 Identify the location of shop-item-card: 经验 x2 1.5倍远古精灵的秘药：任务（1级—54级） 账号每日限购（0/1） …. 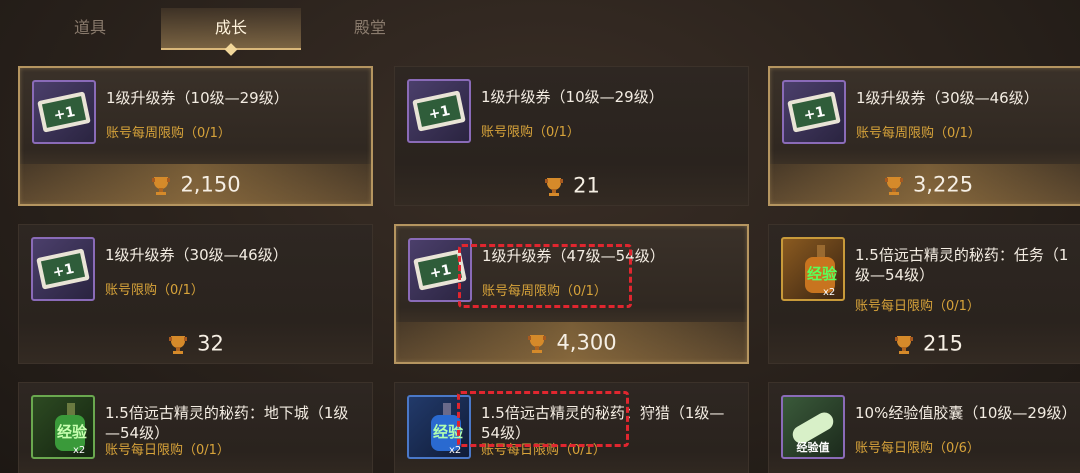
(924, 294).